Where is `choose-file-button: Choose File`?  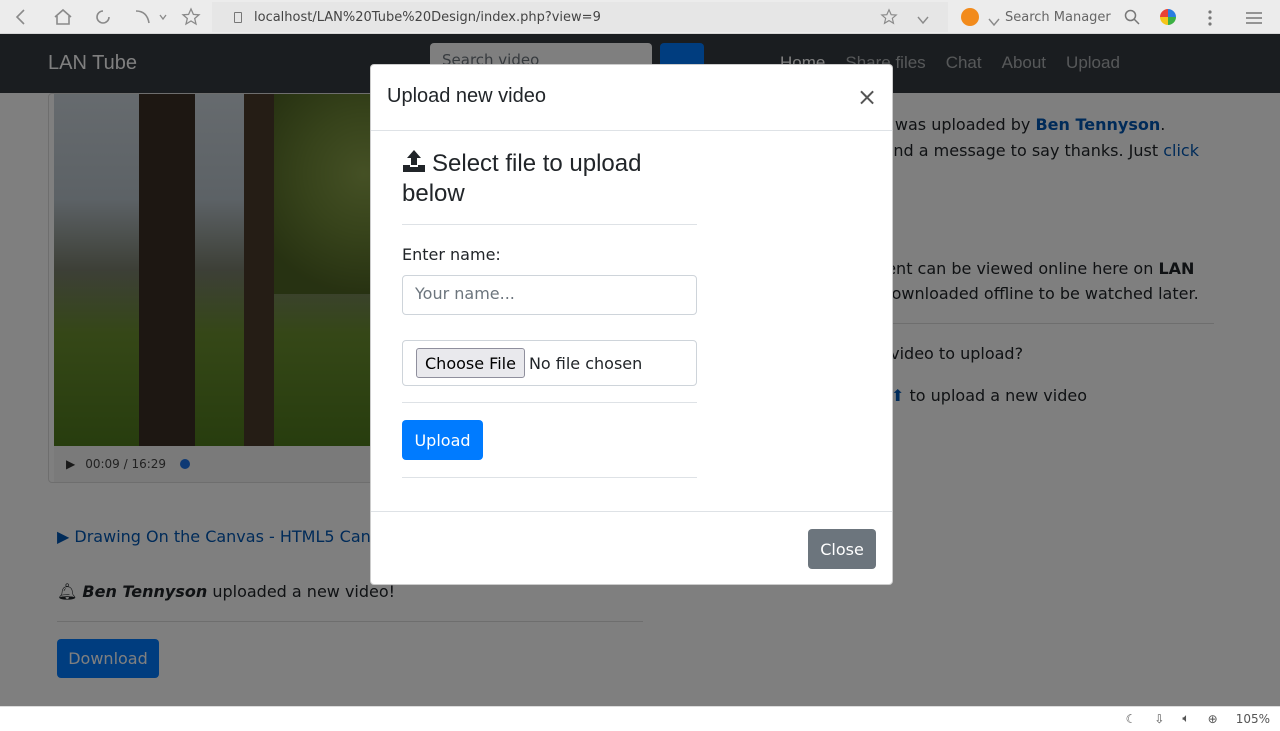
choose-file-button: Choose File is located at coordinates (470, 363).